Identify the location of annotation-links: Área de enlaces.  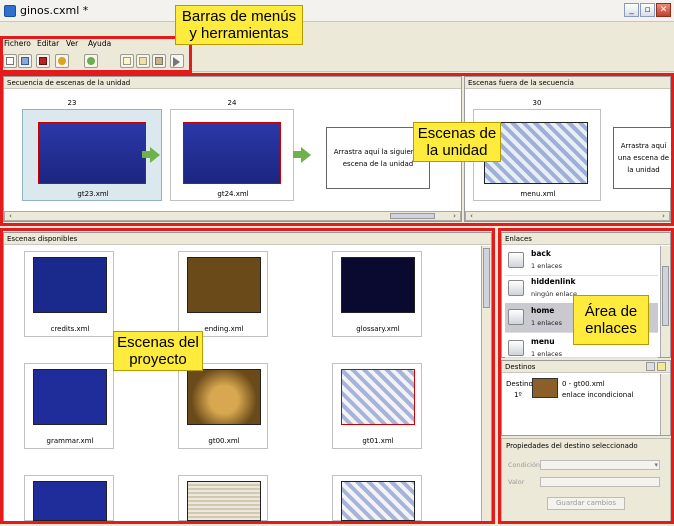
(611, 320).